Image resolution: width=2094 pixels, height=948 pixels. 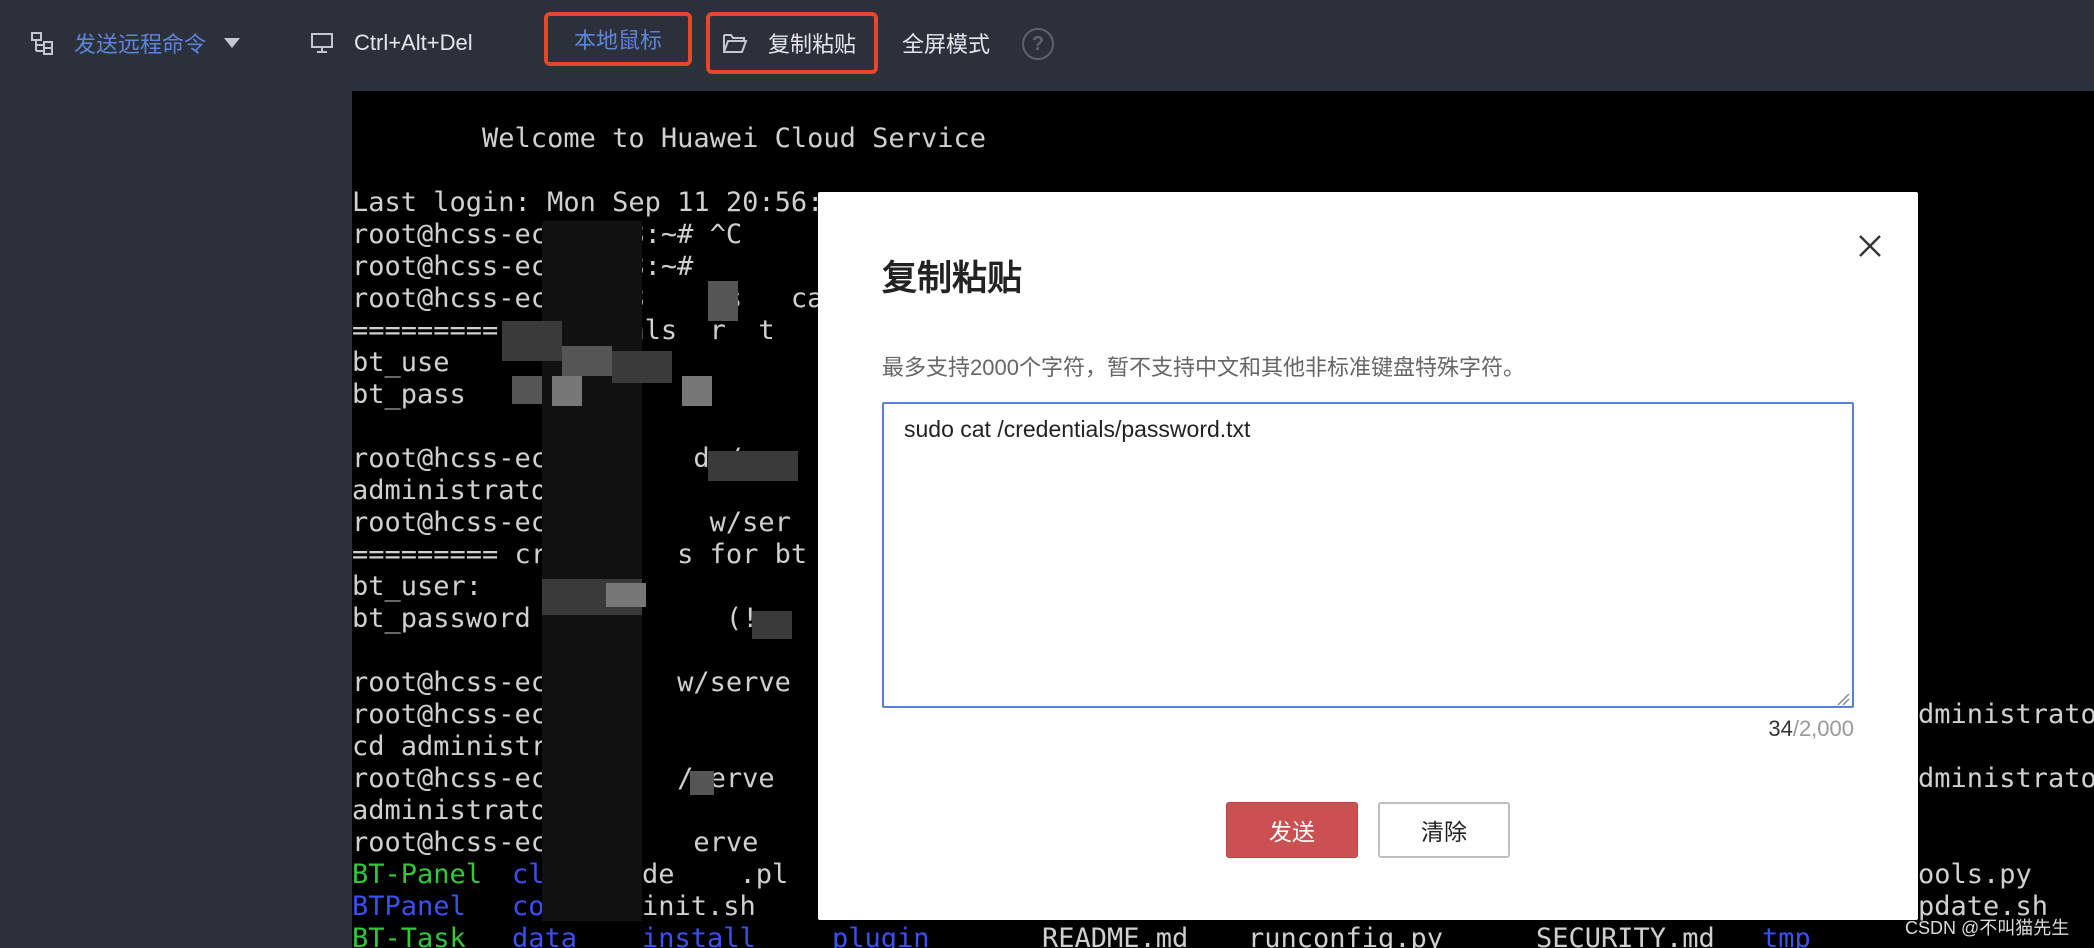 What do you see at coordinates (1346, 935) in the screenshot?
I see `terminal-file-entry: runconfig.py` at bounding box center [1346, 935].